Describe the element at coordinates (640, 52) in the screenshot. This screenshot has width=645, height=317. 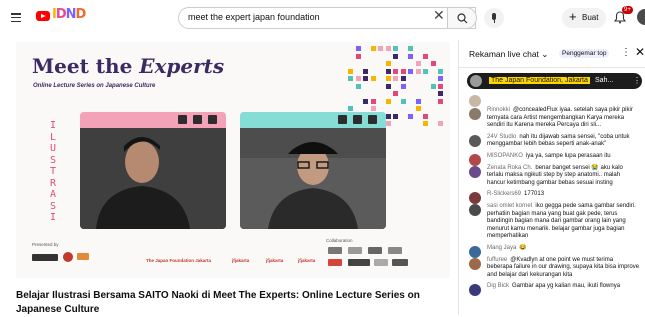
I see `close-chat-icon: ✕` at that location.